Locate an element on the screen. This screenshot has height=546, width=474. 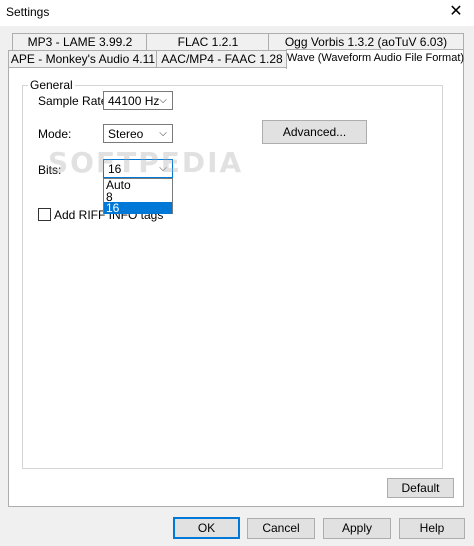
default-button: Default is located at coordinates (420, 488).